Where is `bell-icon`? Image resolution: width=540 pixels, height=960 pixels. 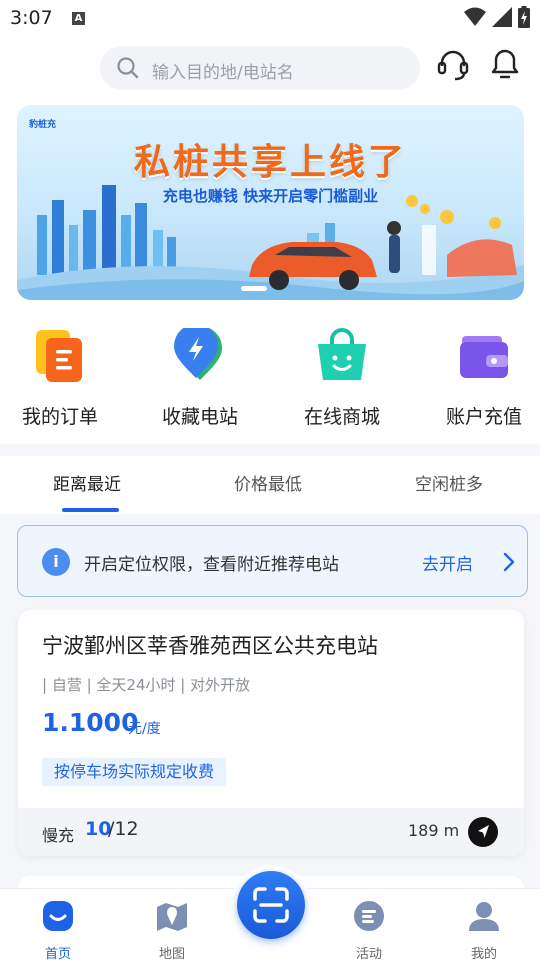
bell-icon is located at coordinates (505, 64).